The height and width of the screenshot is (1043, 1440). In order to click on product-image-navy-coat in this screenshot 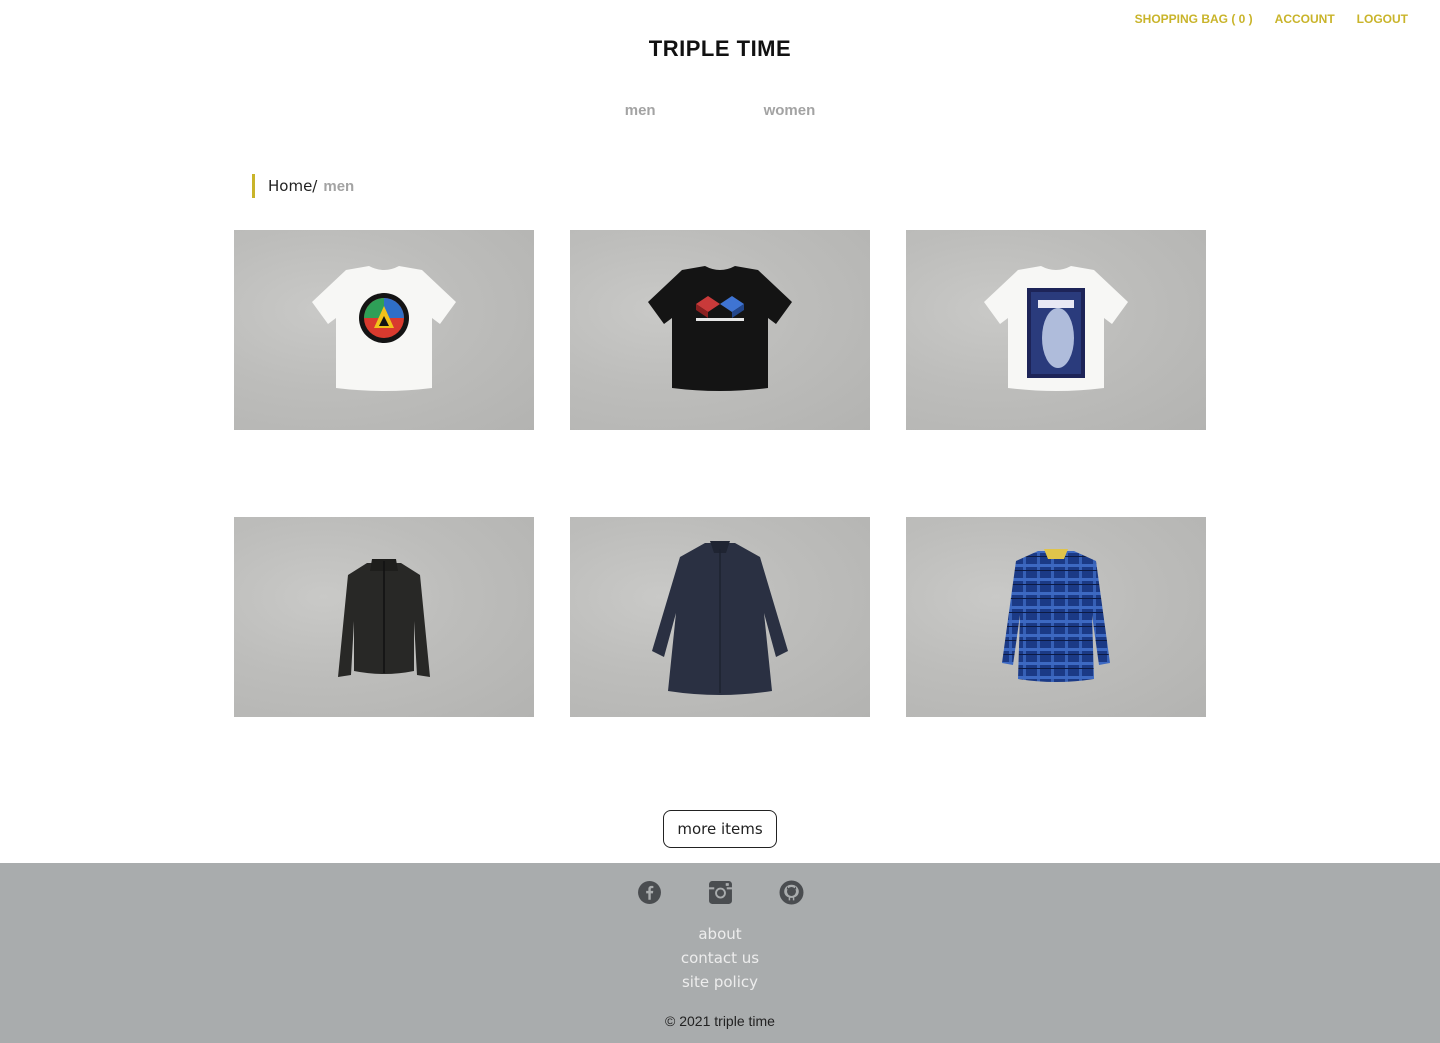, I will do `click(720, 617)`.